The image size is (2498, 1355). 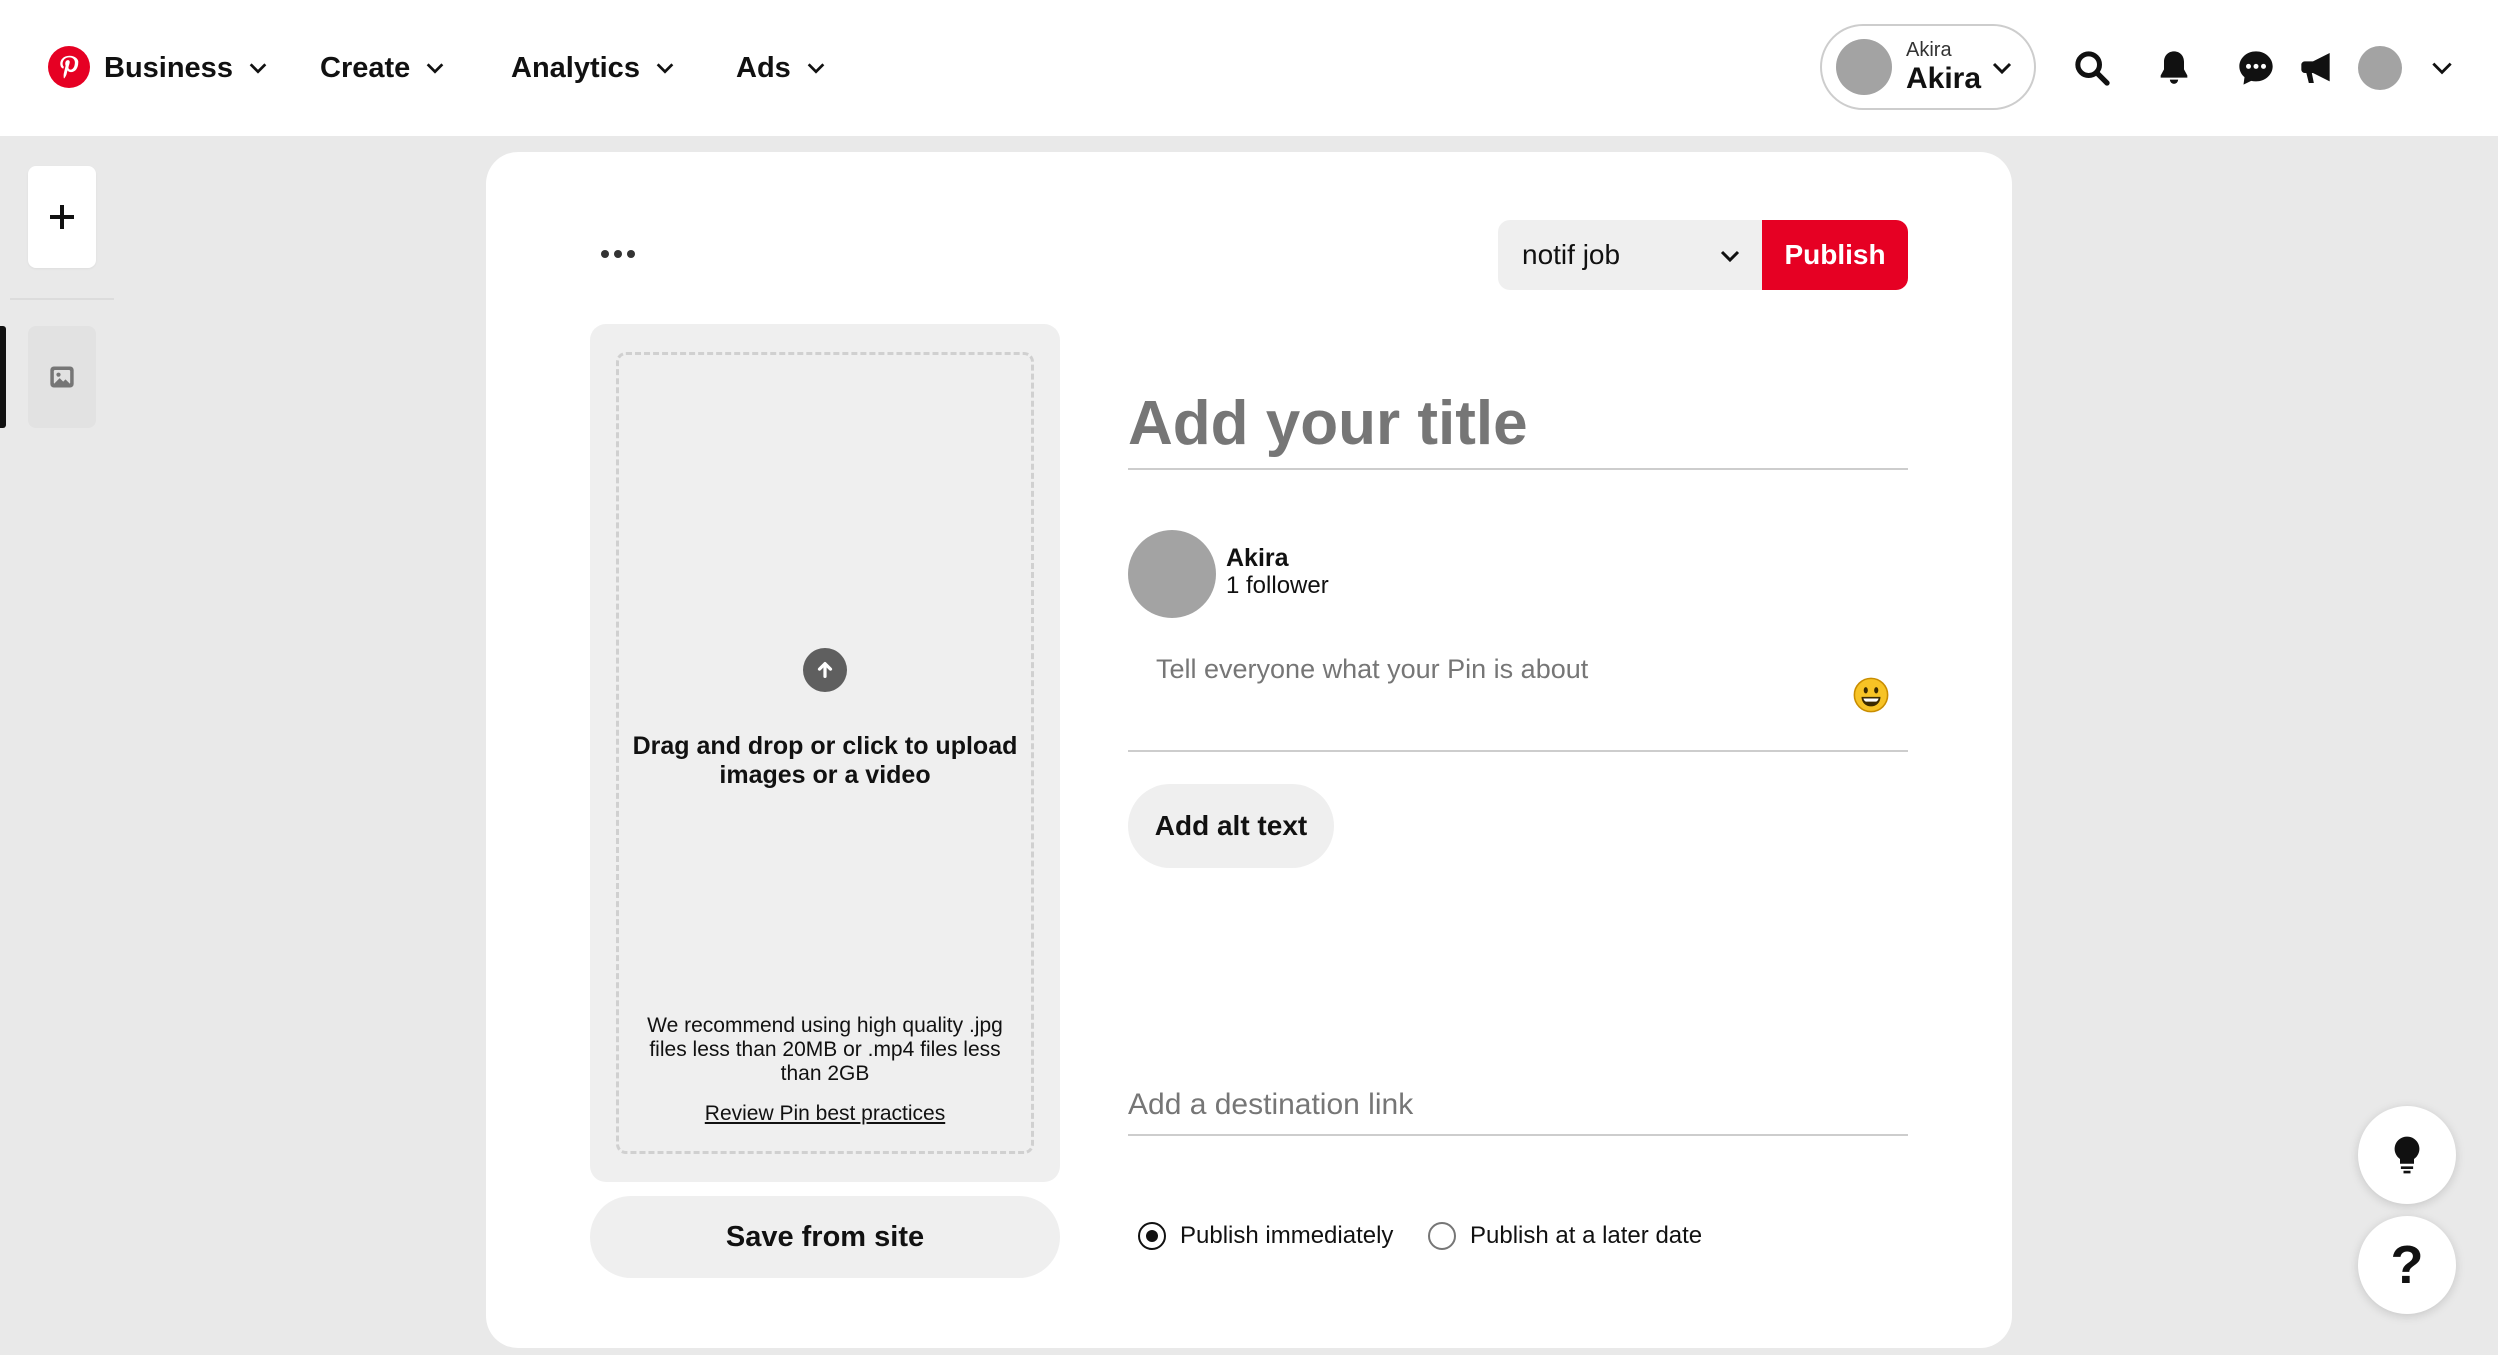 What do you see at coordinates (1571, 254) in the screenshot?
I see `board-select-value: notif job` at bounding box center [1571, 254].